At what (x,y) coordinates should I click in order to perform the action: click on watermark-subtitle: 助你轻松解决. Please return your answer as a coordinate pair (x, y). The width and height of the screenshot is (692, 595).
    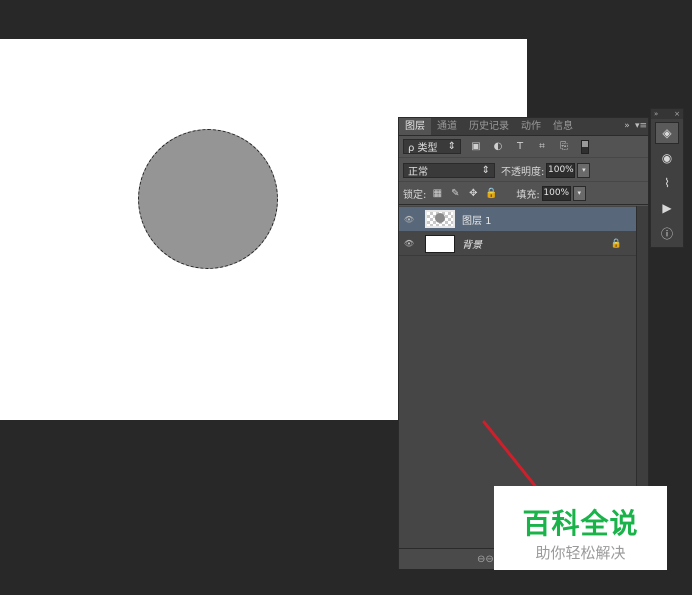
    Looking at the image, I should click on (580, 553).